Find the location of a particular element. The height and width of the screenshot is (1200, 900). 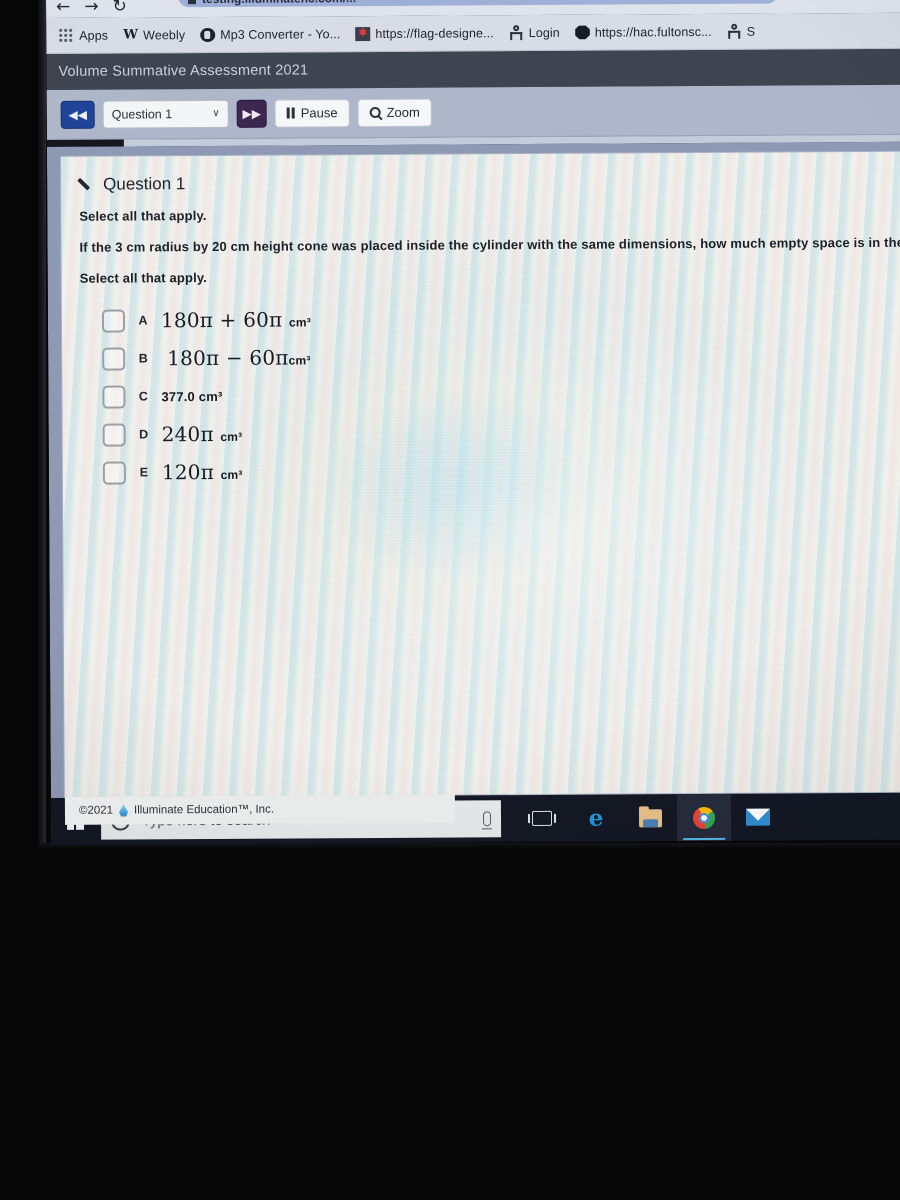

question-heading: Question 1 is located at coordinates (489, 182).